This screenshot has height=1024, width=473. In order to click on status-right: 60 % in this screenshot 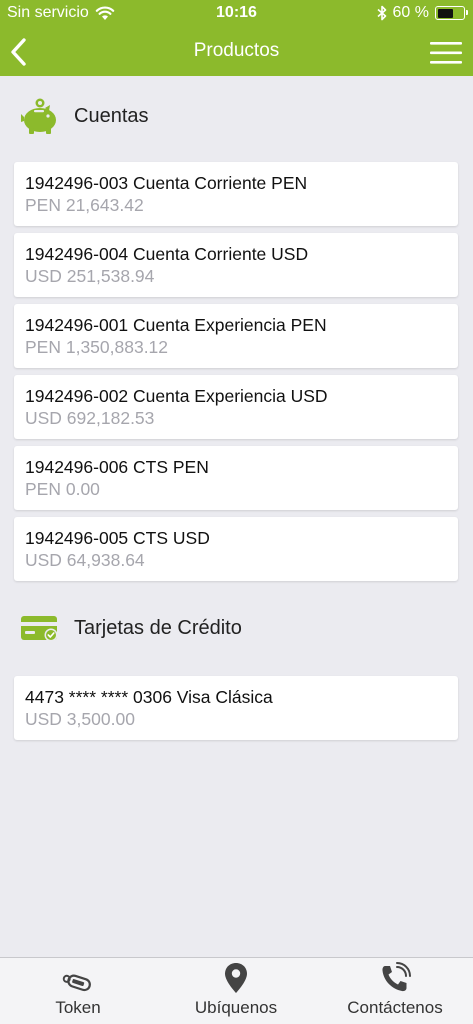, I will do `click(422, 13)`.